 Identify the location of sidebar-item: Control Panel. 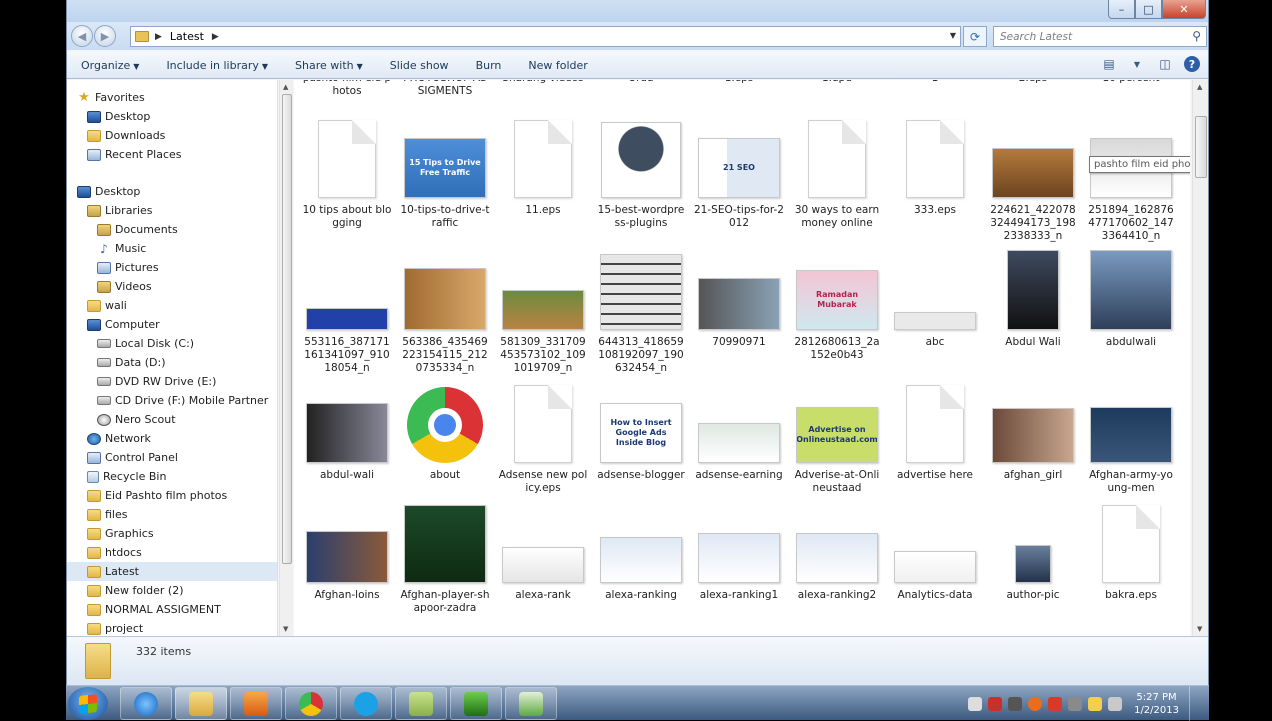
(172, 457).